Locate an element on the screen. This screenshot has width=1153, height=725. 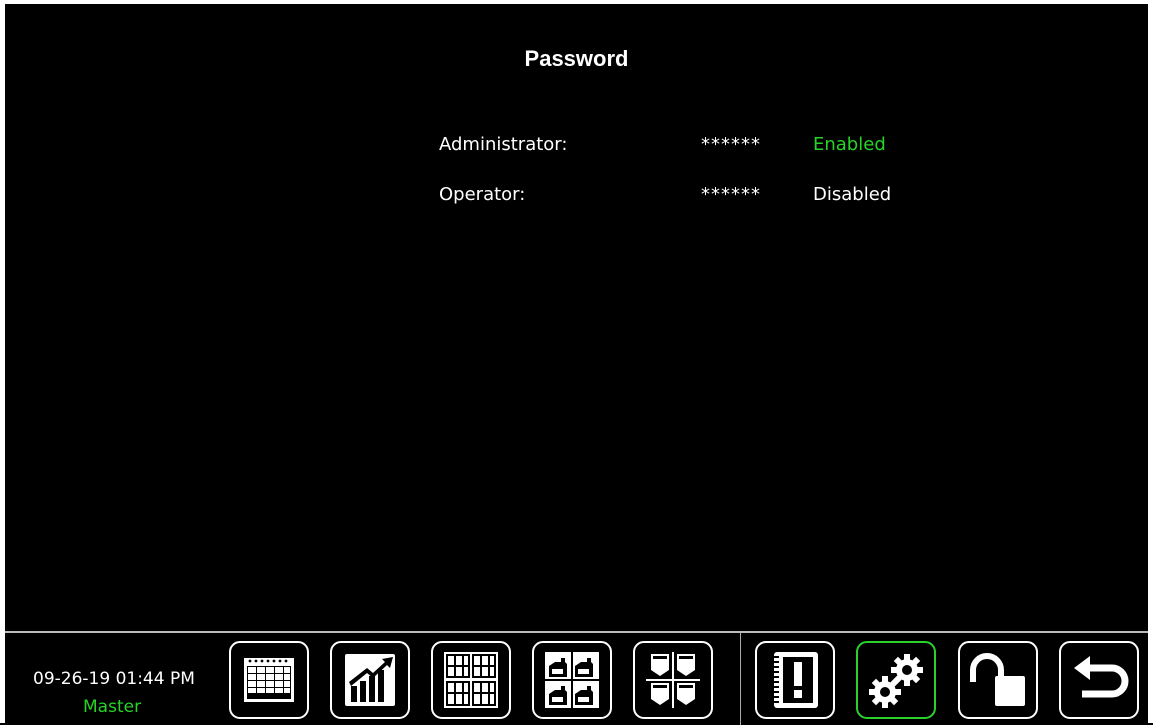
tank-grid-button is located at coordinates (673, 680).